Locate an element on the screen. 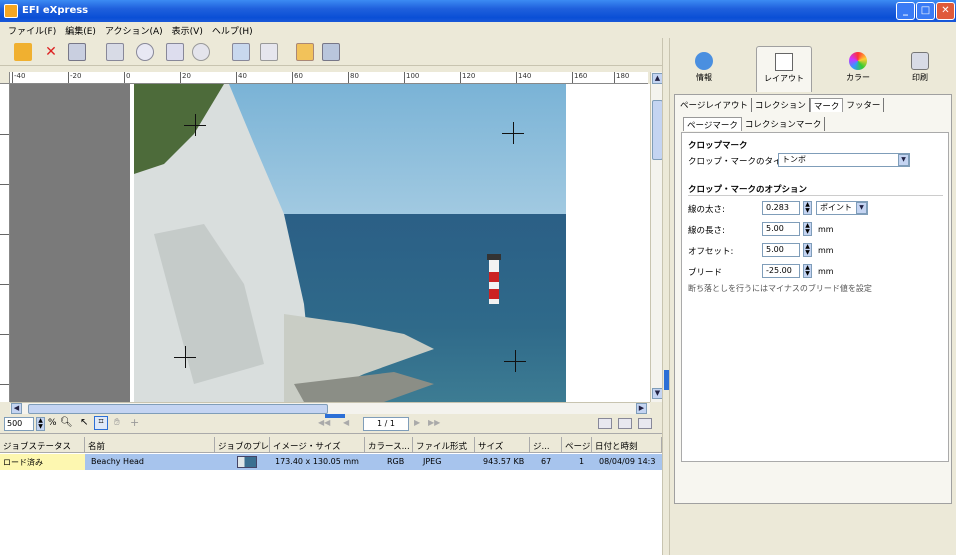 The height and width of the screenshot is (555, 956). tab-collection: コレクション is located at coordinates (781, 105).